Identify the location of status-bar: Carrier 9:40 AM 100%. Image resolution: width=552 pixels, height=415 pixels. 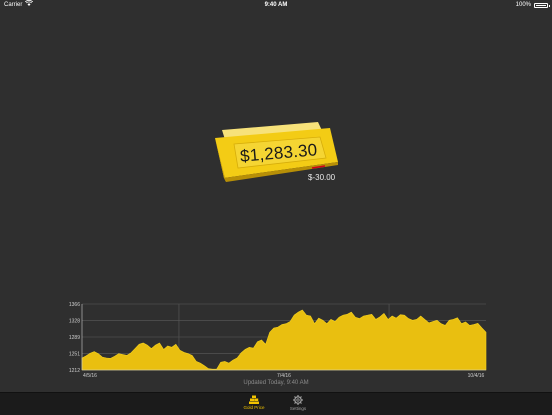
(276, 5).